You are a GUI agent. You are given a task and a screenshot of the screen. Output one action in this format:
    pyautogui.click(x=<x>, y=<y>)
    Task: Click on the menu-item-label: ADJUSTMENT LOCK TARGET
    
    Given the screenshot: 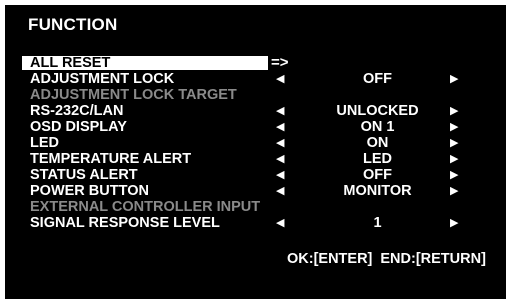 What is the action you would take?
    pyautogui.click(x=133, y=95)
    